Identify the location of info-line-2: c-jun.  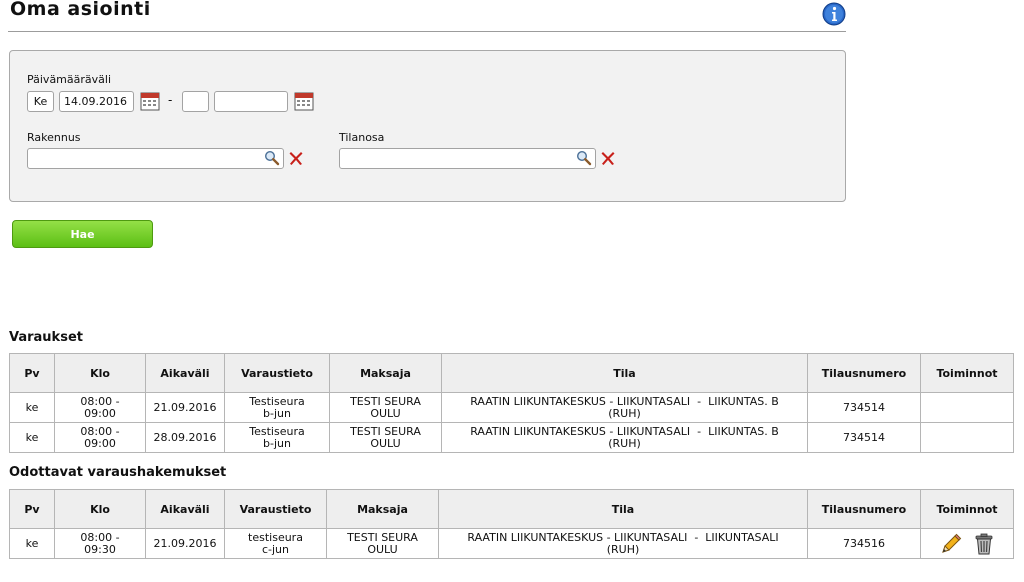
(275, 549).